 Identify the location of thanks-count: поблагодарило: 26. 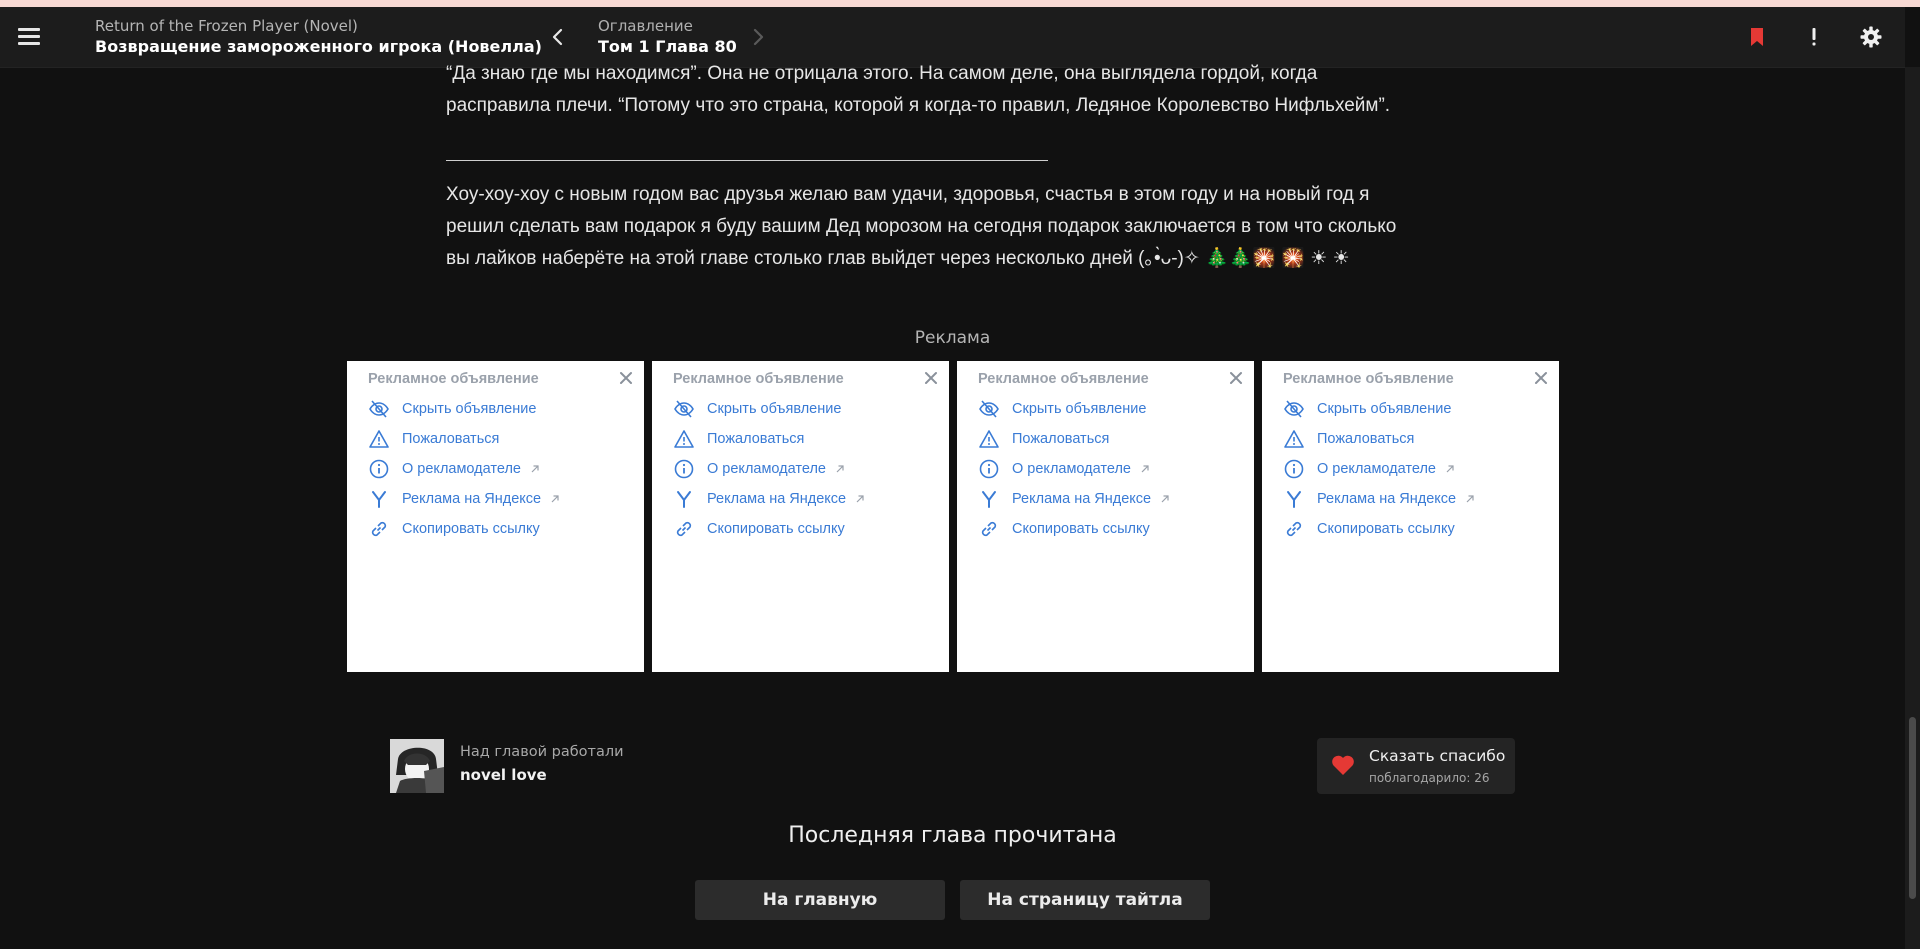
(1429, 778).